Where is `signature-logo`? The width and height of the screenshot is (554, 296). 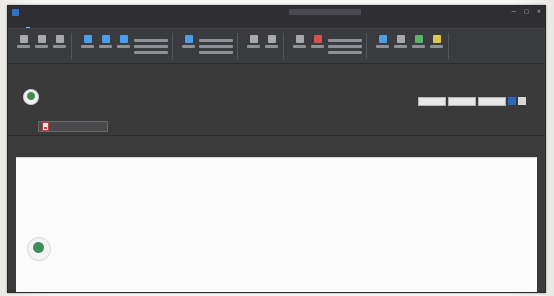 signature-logo is located at coordinates (39, 249).